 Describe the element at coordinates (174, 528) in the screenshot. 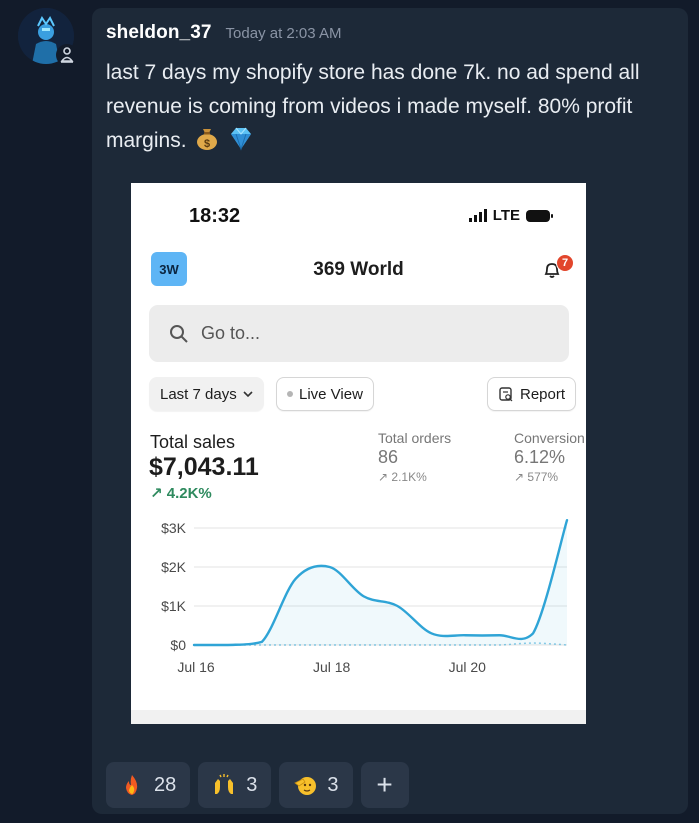

I see `y-tick-label: $3K` at that location.